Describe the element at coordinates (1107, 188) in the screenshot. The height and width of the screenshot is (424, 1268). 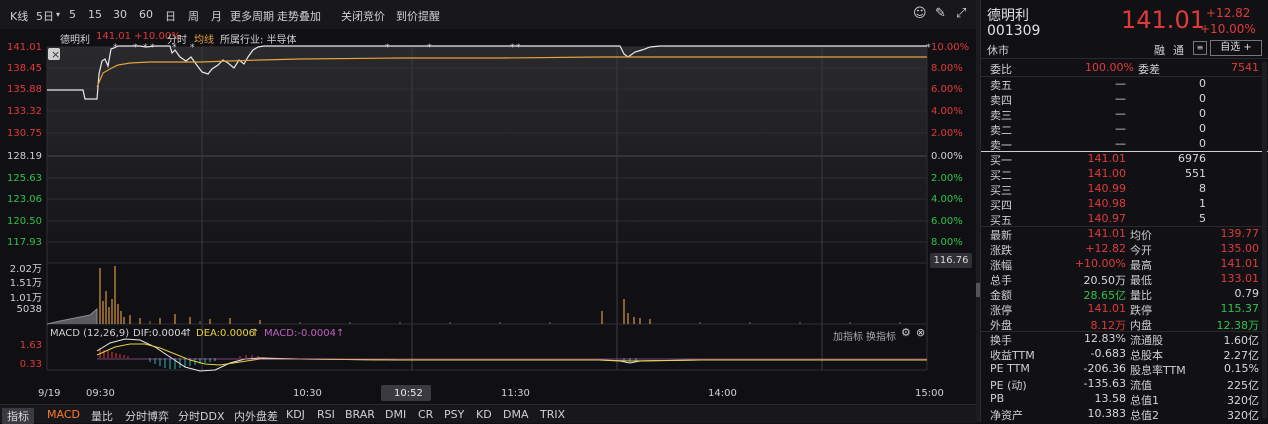
I see `buy3-price: 140.99` at that location.